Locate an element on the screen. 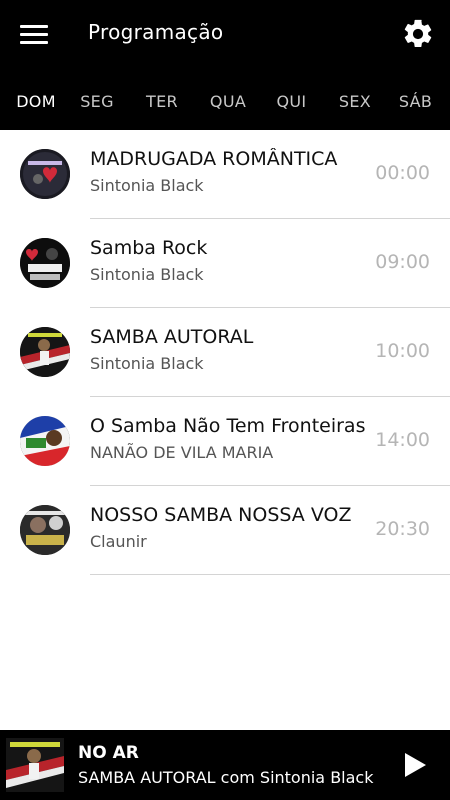  schedule-row: MADRUGADA ROMÂNTICA Sintonia Black 00:00 is located at coordinates (225, 174).